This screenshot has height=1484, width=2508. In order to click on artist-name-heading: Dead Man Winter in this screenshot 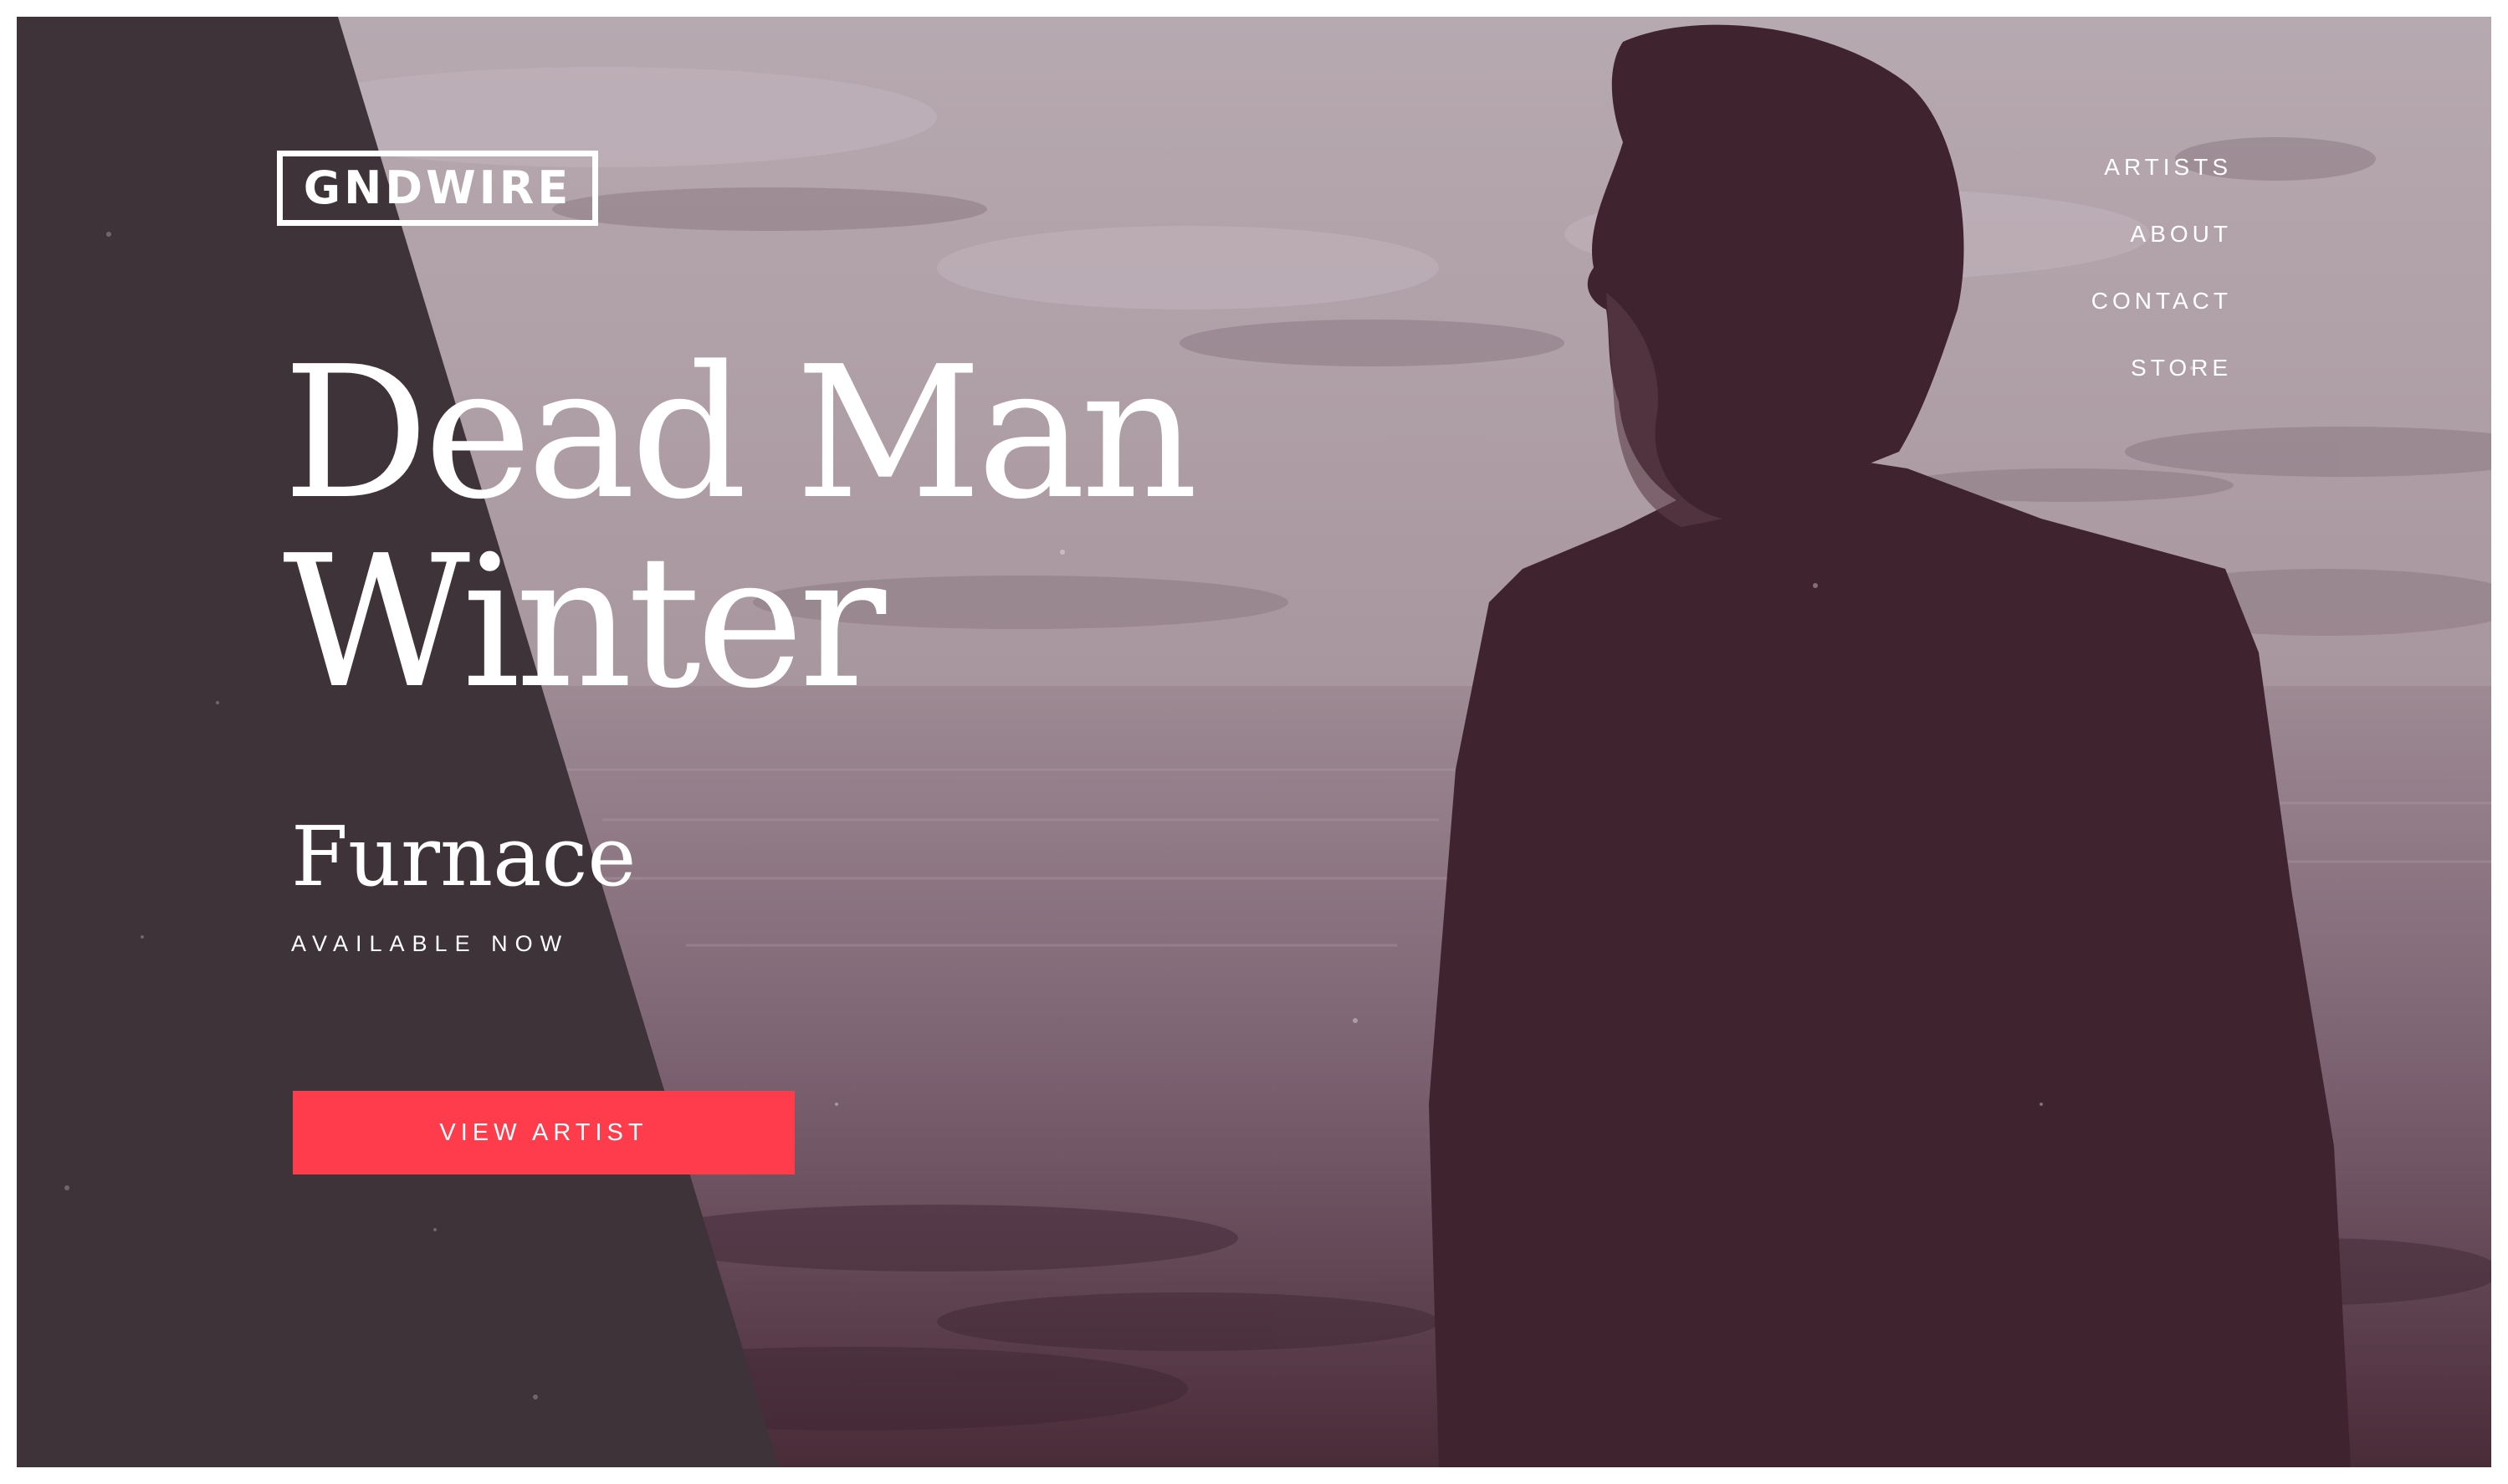, I will do `click(740, 529)`.